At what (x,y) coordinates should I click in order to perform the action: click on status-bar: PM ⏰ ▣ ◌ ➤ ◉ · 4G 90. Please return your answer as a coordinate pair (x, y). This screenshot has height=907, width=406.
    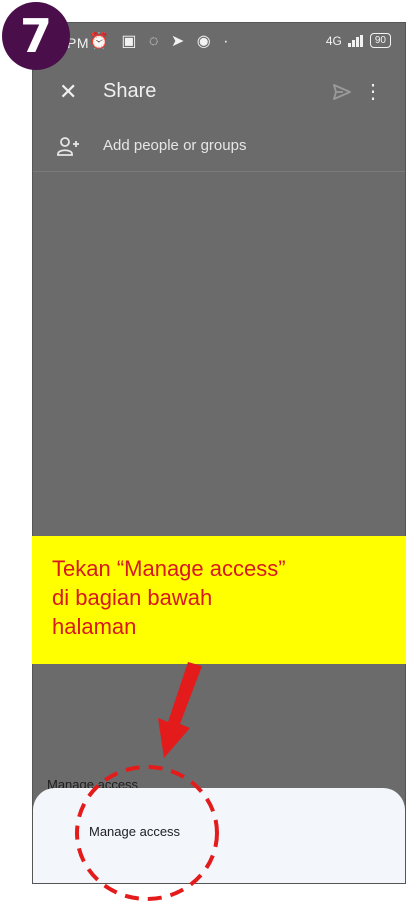
    Looking at the image, I should click on (219, 43).